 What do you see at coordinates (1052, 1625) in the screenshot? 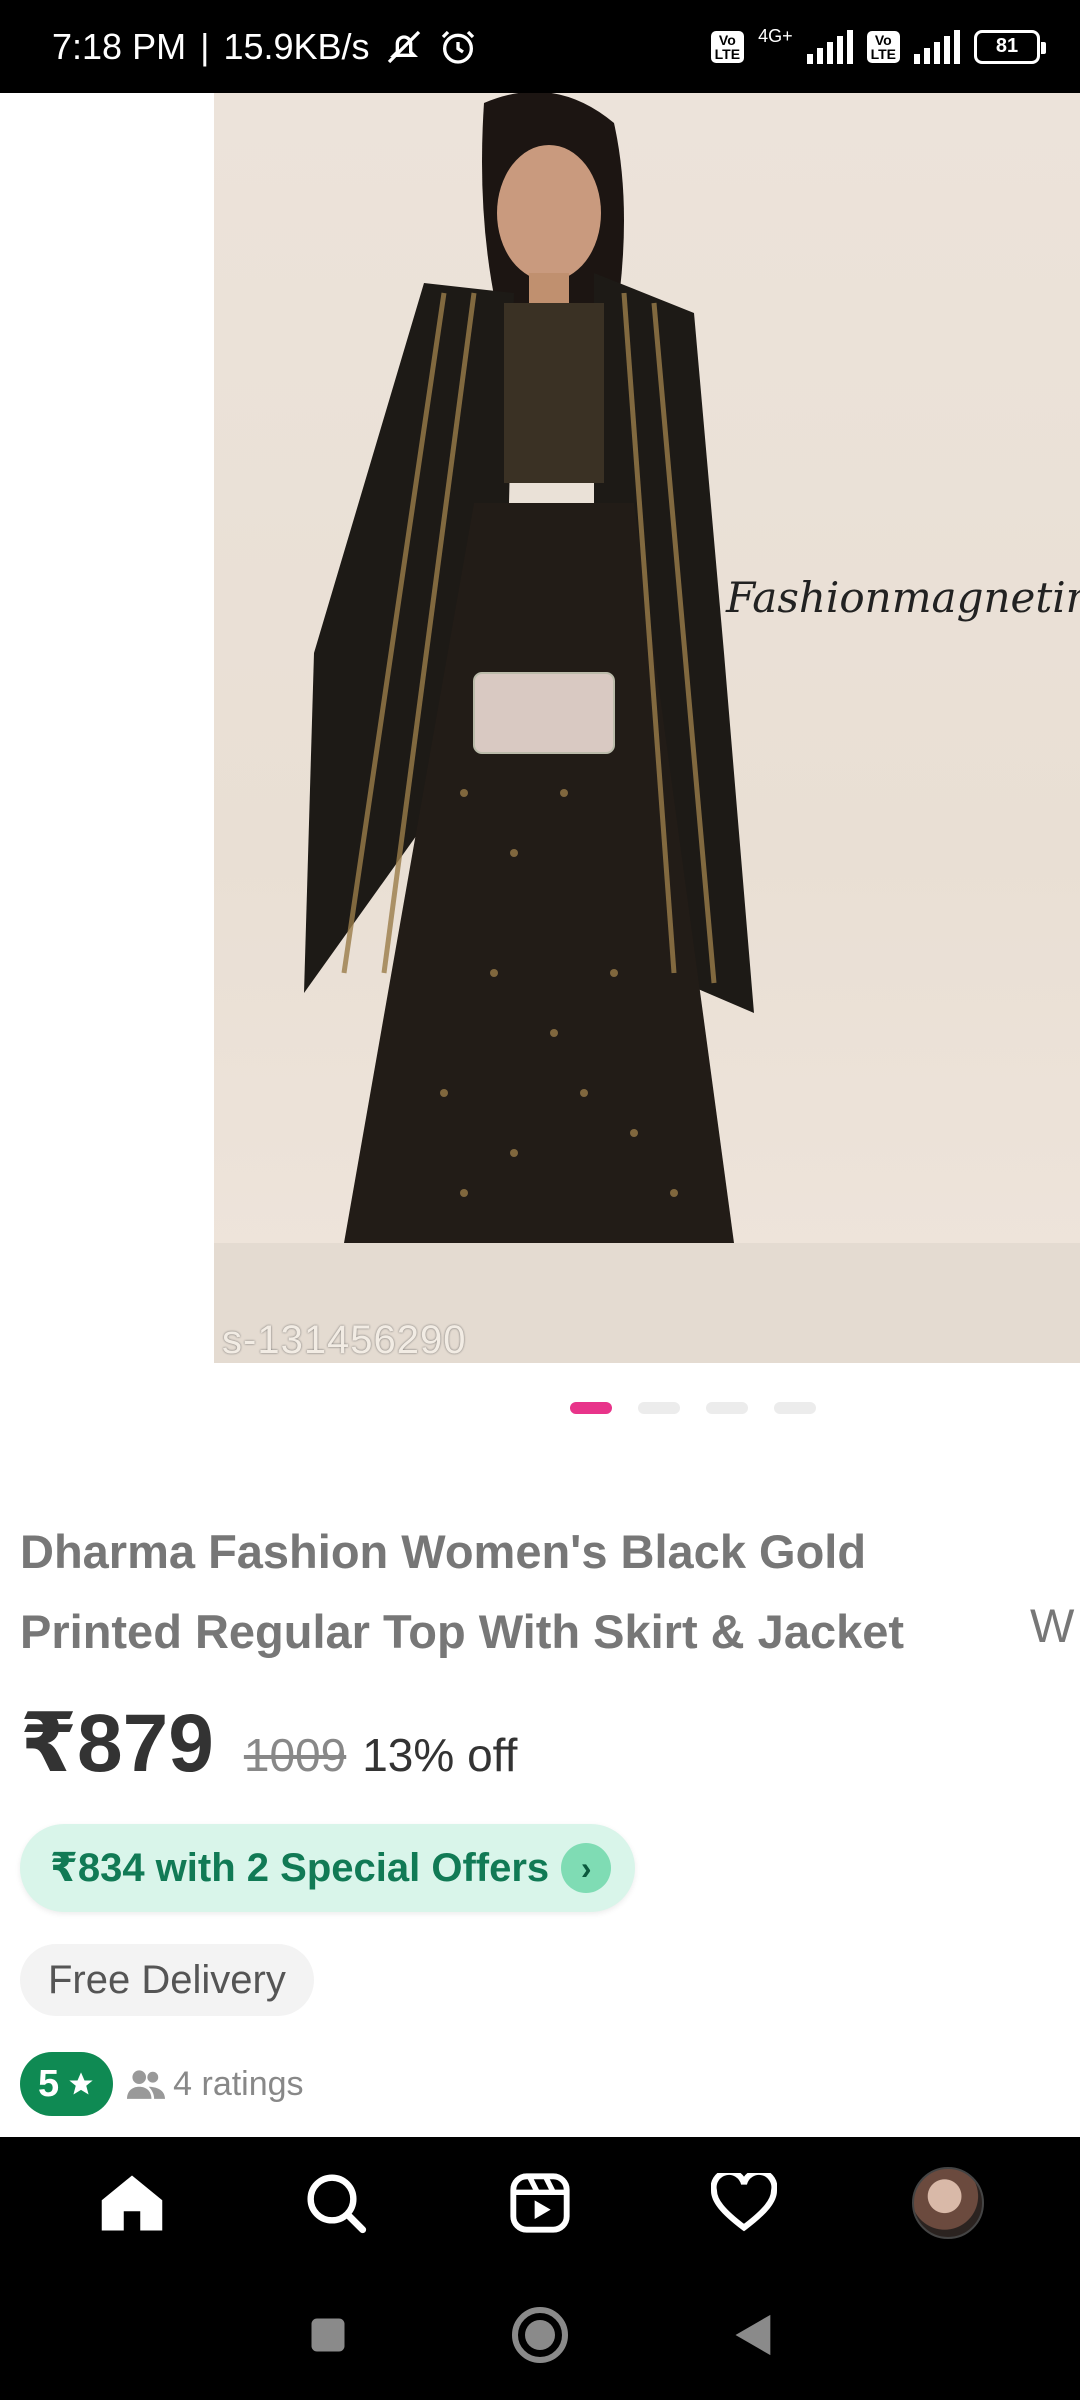
I see `next-product-peek: W` at bounding box center [1052, 1625].